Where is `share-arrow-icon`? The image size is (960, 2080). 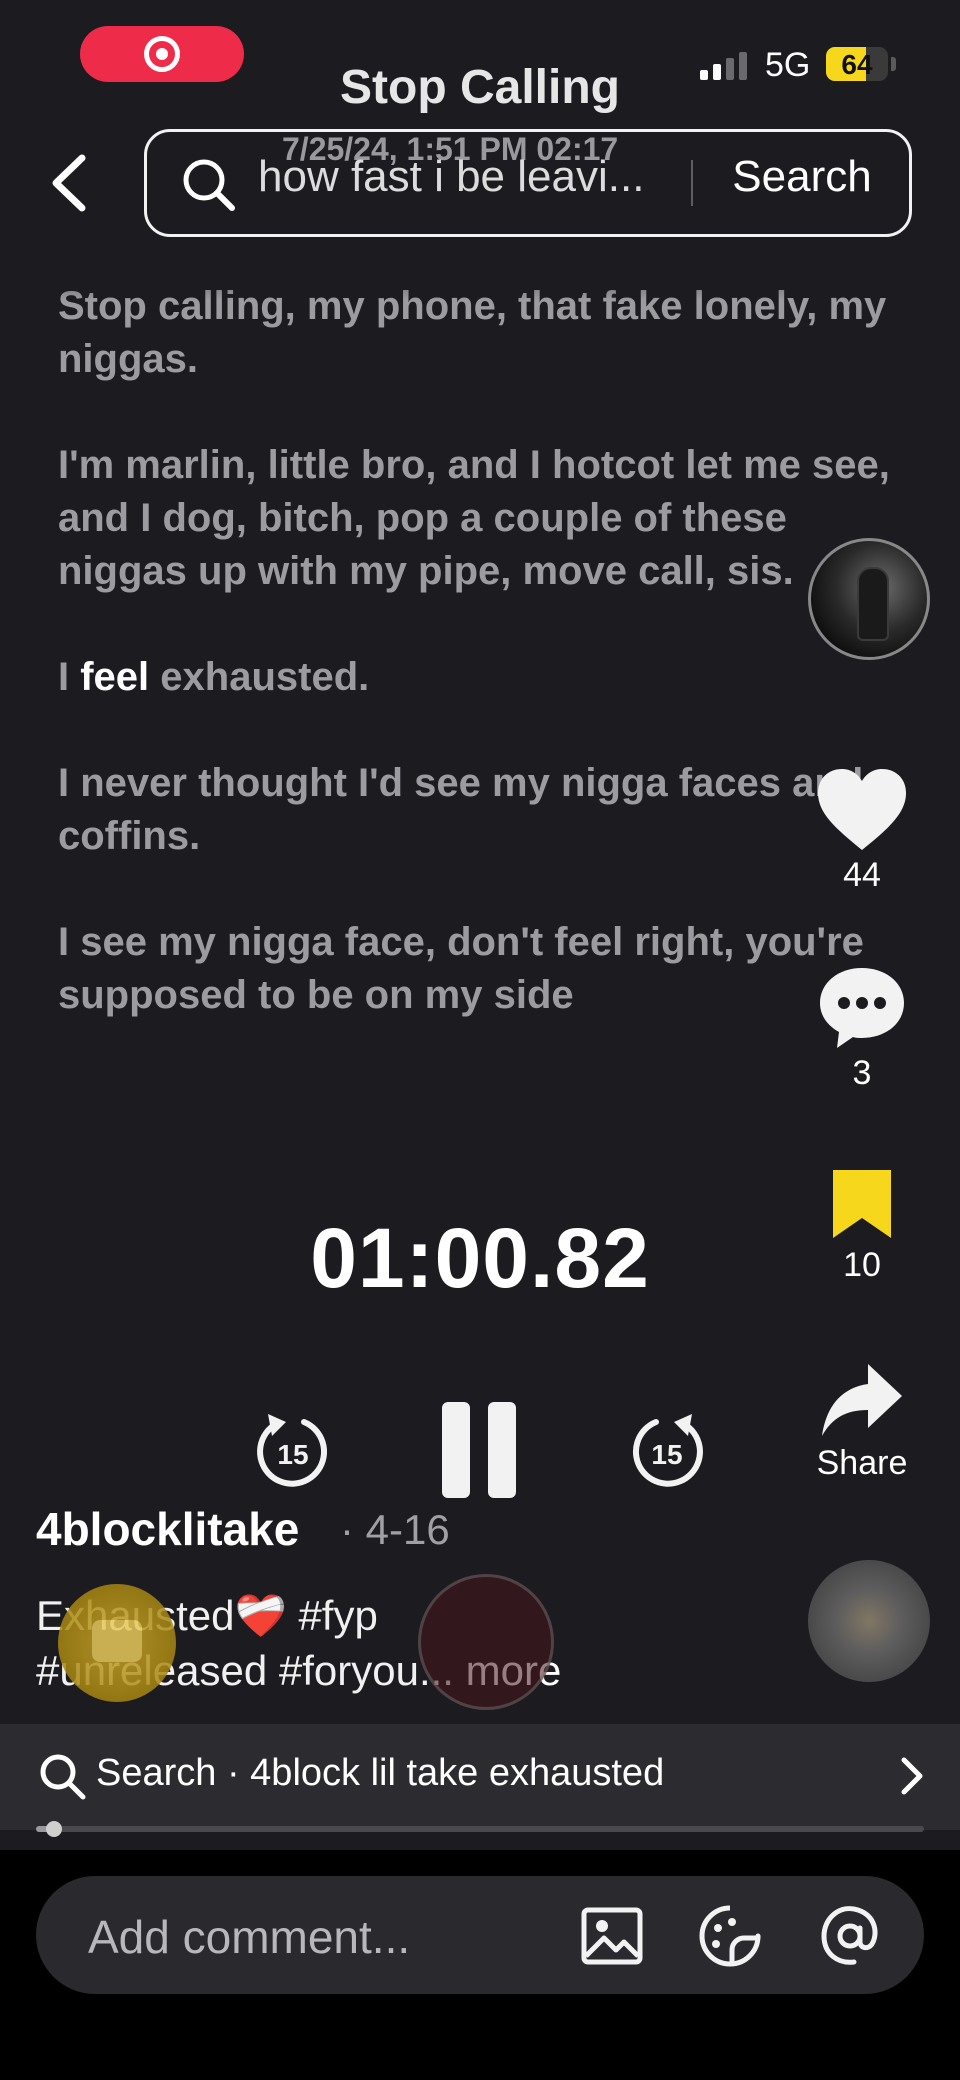 share-arrow-icon is located at coordinates (862, 1400).